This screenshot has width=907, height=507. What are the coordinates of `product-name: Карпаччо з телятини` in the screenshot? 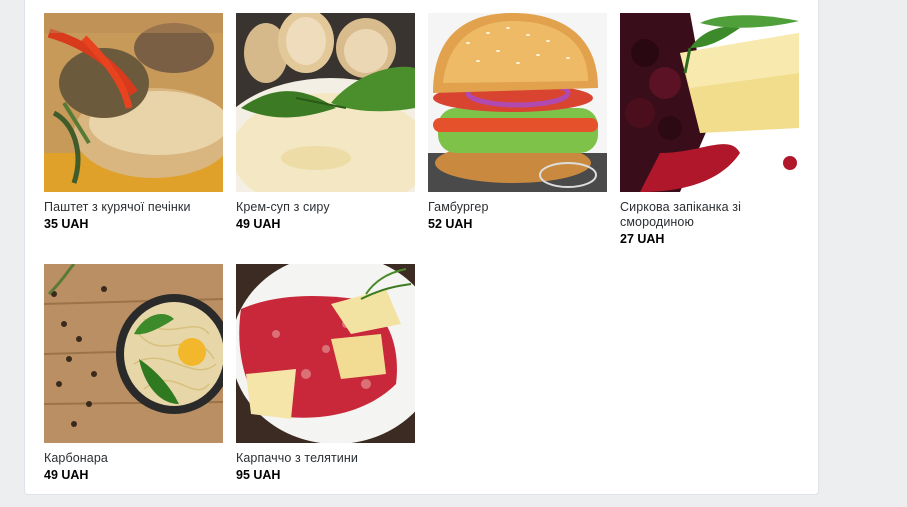 It's located at (325, 458).